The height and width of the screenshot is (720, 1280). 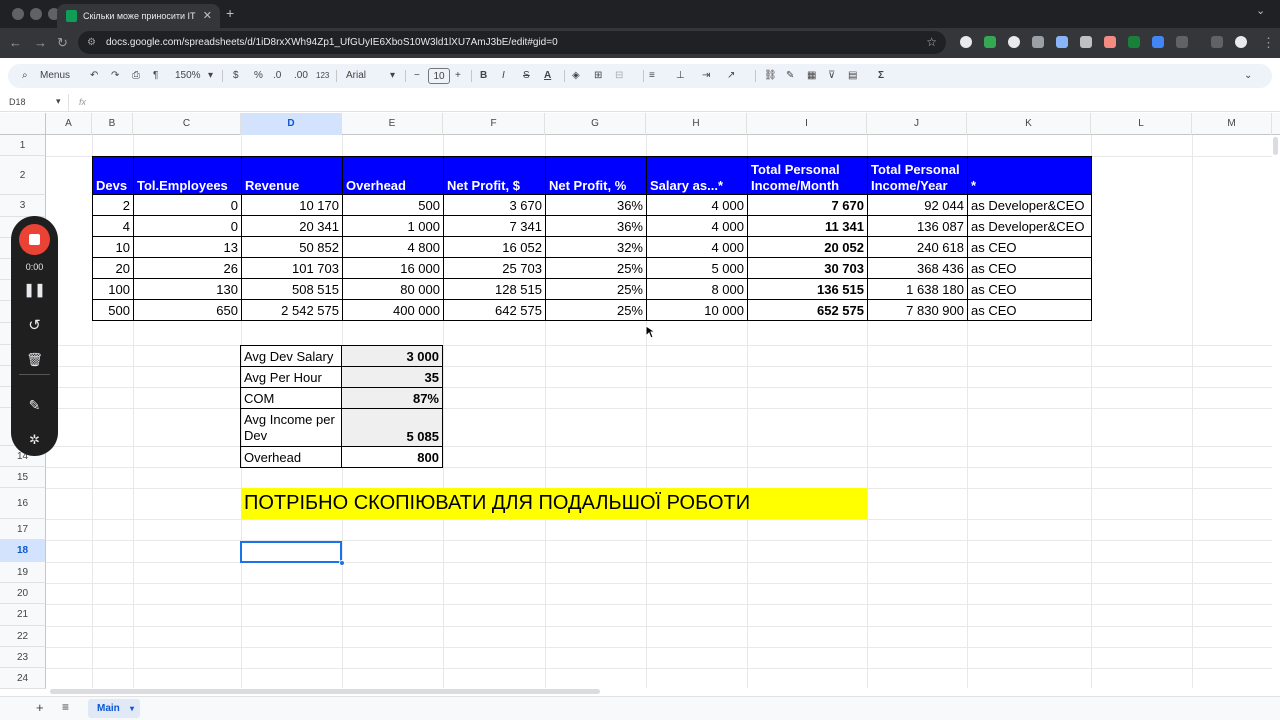 I want to click on fill-color-icon: ◈, so click(x=576, y=76).